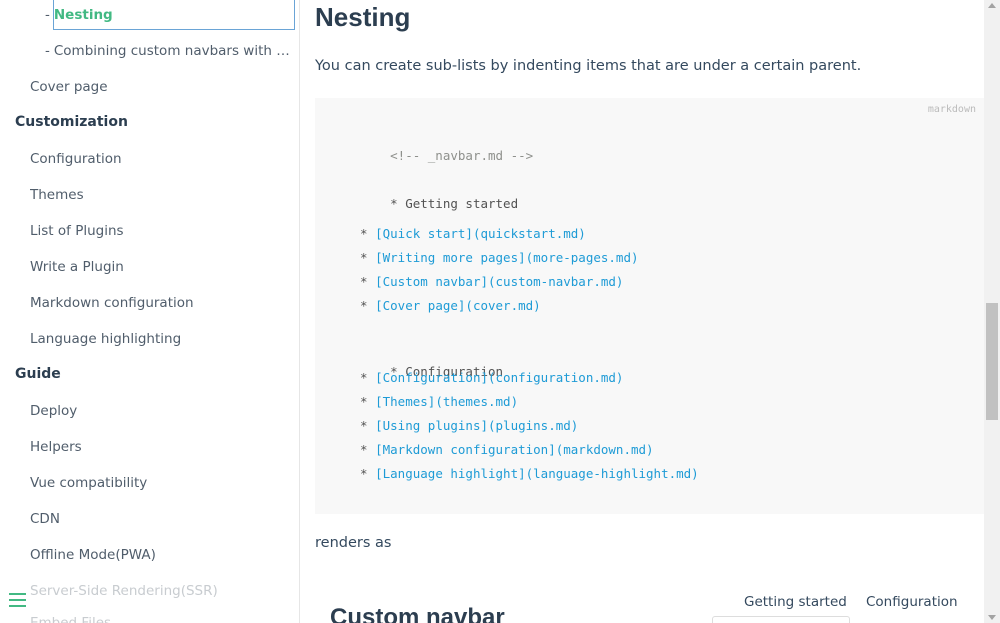 This screenshot has width=1000, height=623. What do you see at coordinates (477, 425) in the screenshot?
I see `code-link: [Using plugins](plugins.md)` at bounding box center [477, 425].